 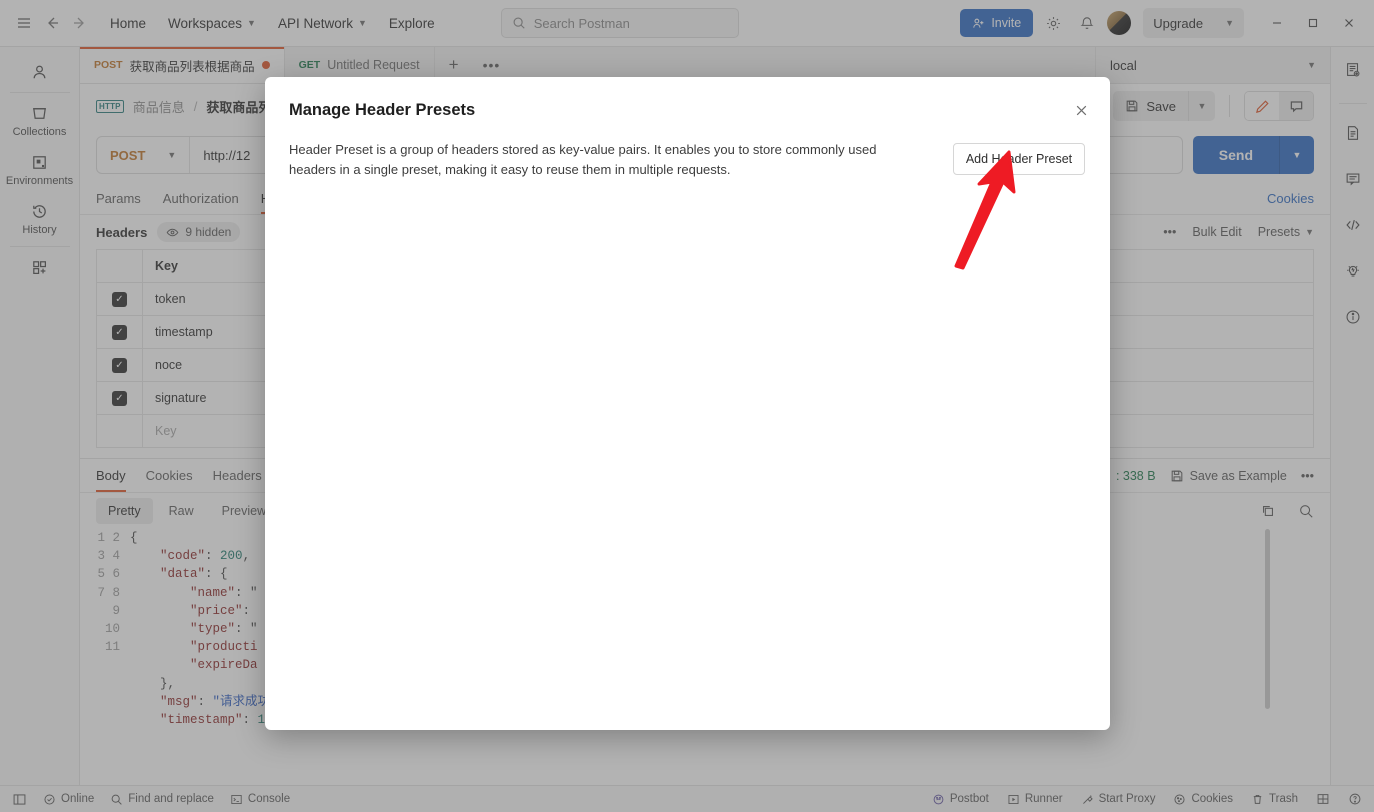 What do you see at coordinates (1019, 159) in the screenshot?
I see `add-header-preset-button: Add Header Preset` at bounding box center [1019, 159].